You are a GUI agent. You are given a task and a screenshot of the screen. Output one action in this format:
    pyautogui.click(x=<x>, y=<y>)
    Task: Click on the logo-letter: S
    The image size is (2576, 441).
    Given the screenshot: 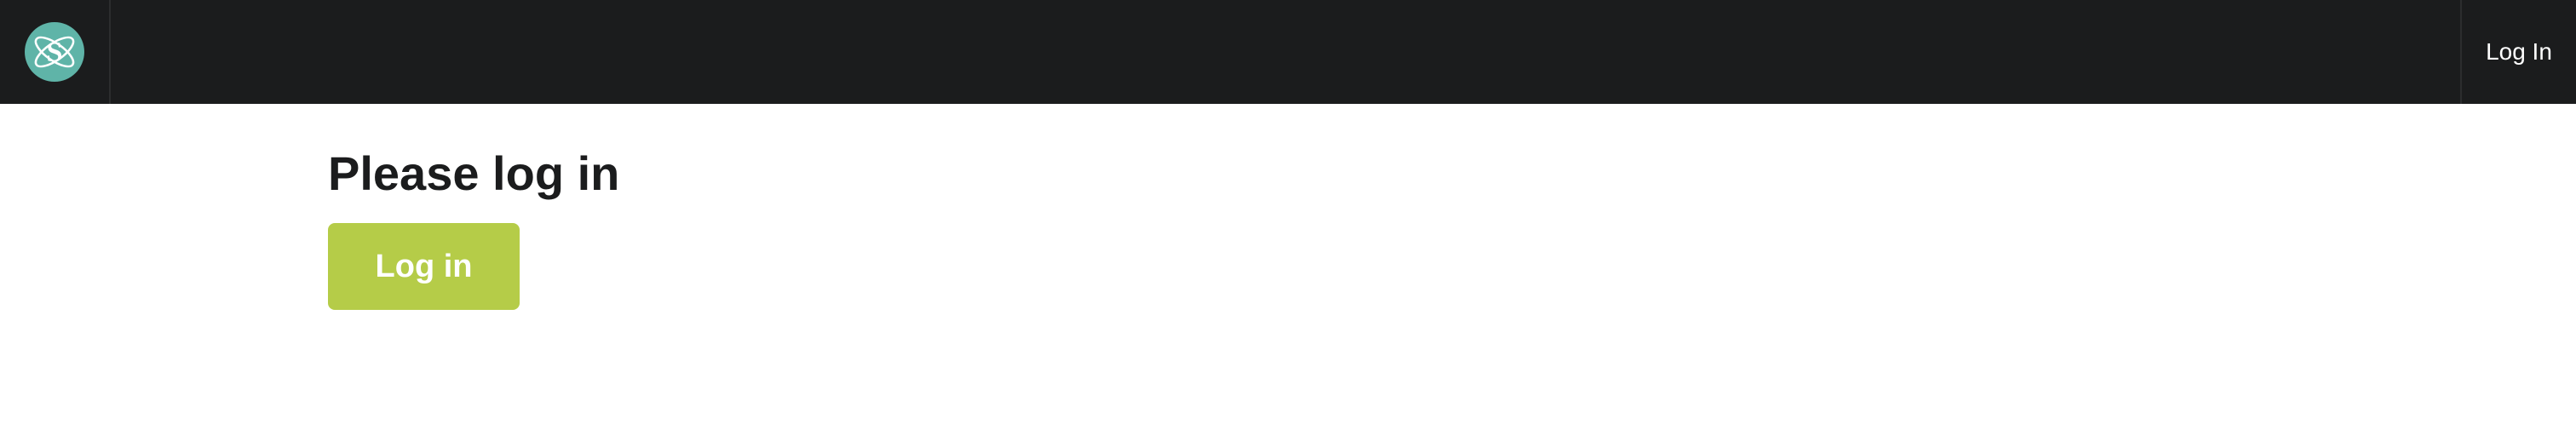 What is the action you would take?
    pyautogui.click(x=55, y=52)
    